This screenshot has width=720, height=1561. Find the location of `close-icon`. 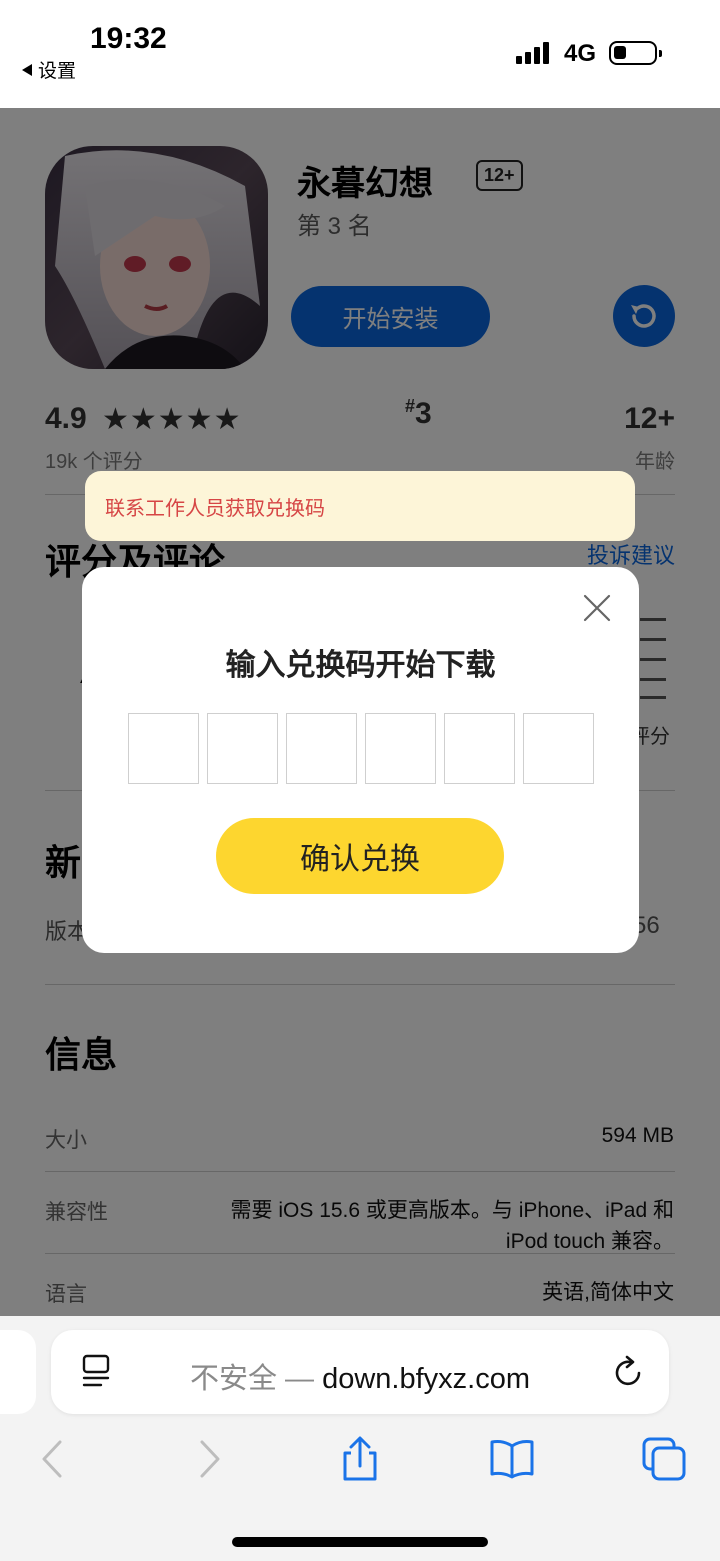

close-icon is located at coordinates (597, 608).